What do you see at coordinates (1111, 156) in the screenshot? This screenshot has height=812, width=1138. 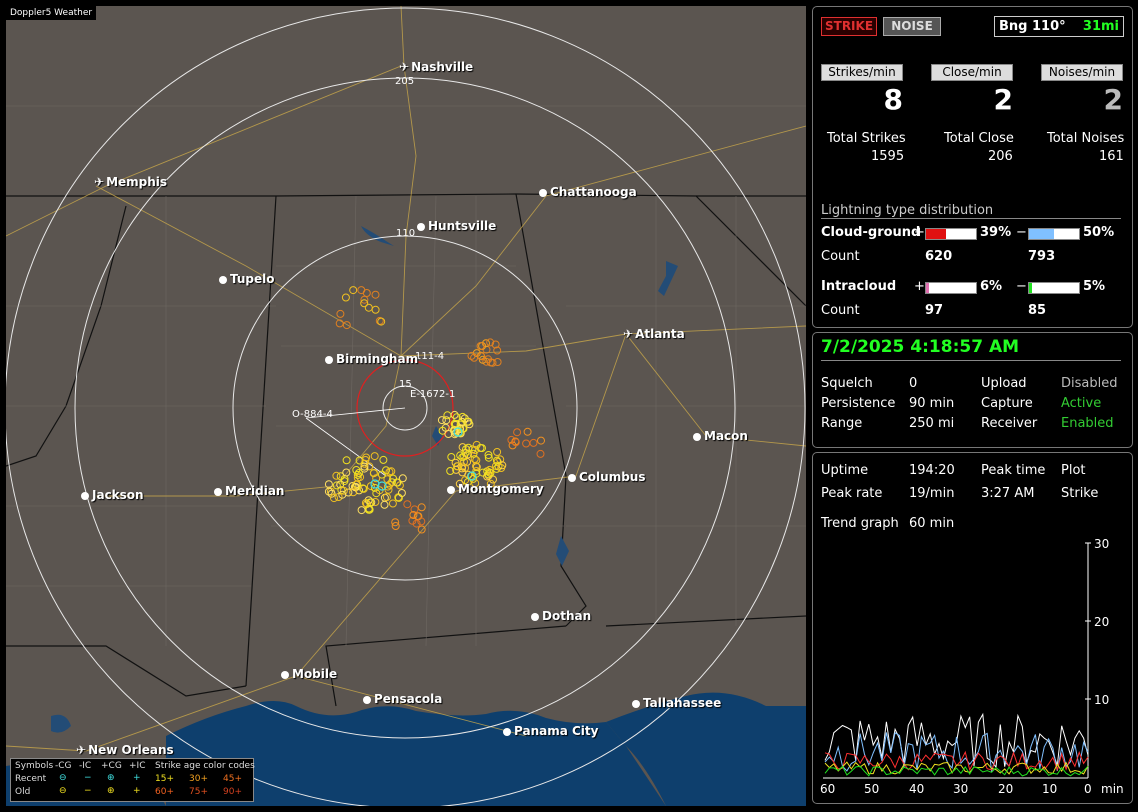 I see `total-noises-value: 161` at bounding box center [1111, 156].